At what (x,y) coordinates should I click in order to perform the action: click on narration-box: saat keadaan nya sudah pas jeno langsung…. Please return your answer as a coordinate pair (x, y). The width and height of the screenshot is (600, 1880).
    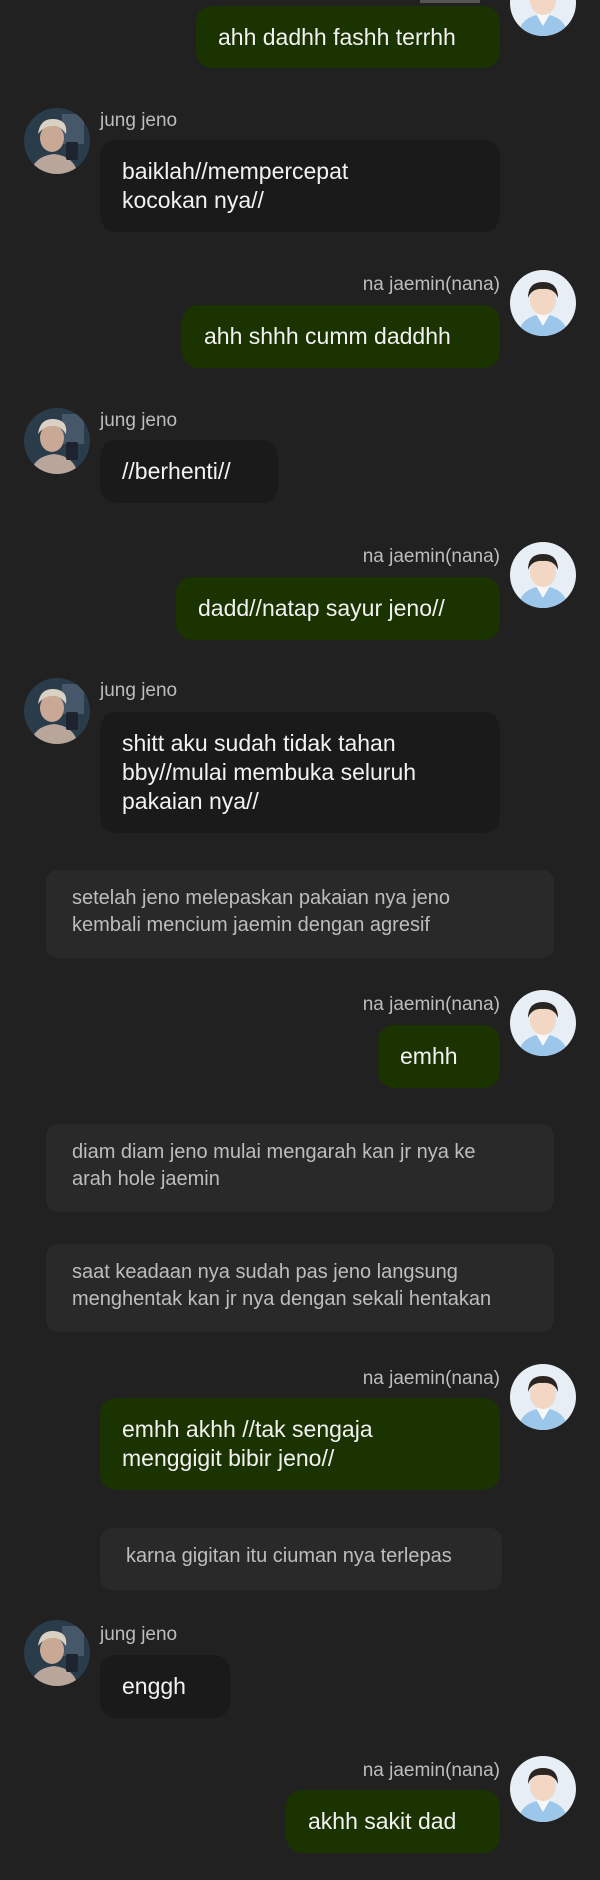
    Looking at the image, I should click on (300, 1288).